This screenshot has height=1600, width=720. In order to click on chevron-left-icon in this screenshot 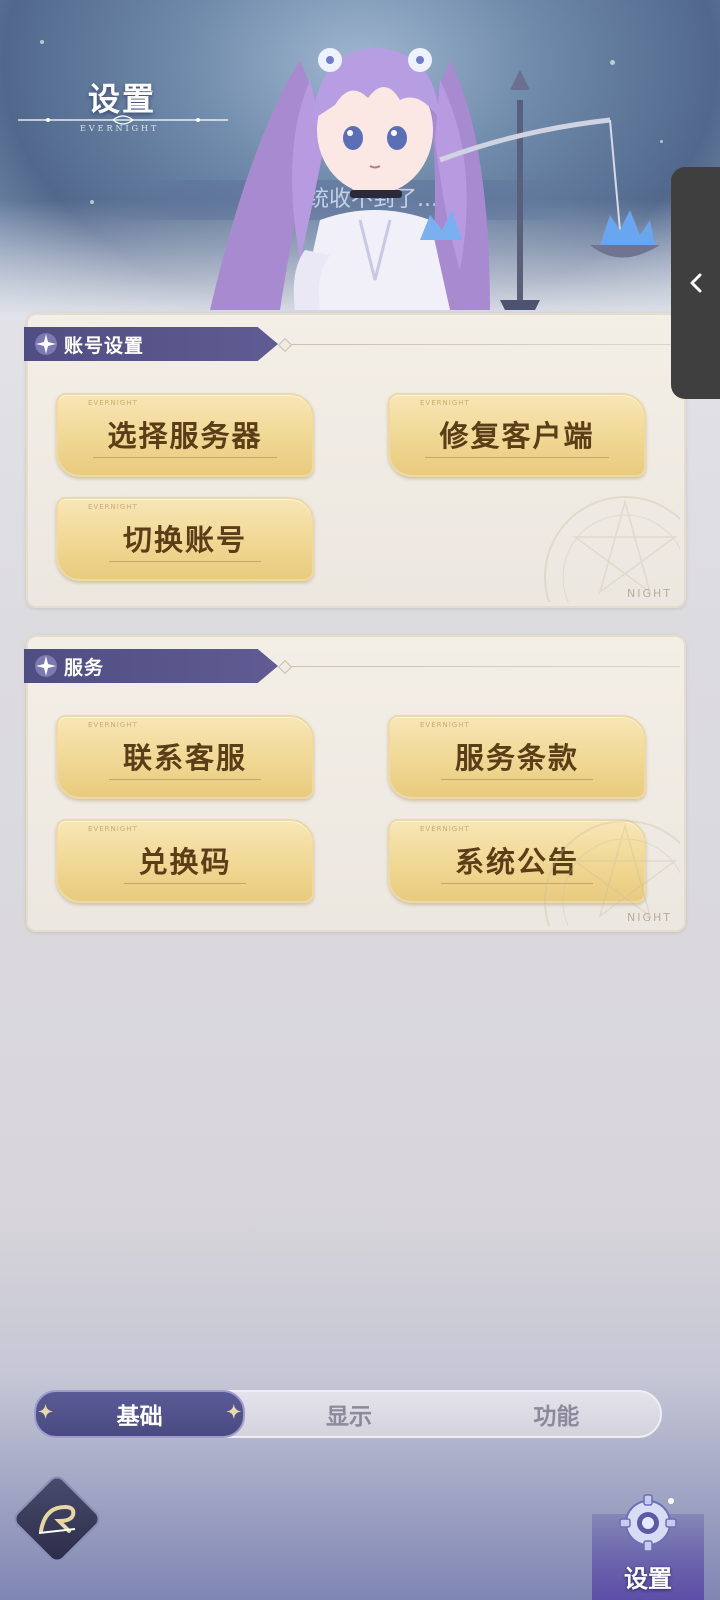, I will do `click(695, 283)`.